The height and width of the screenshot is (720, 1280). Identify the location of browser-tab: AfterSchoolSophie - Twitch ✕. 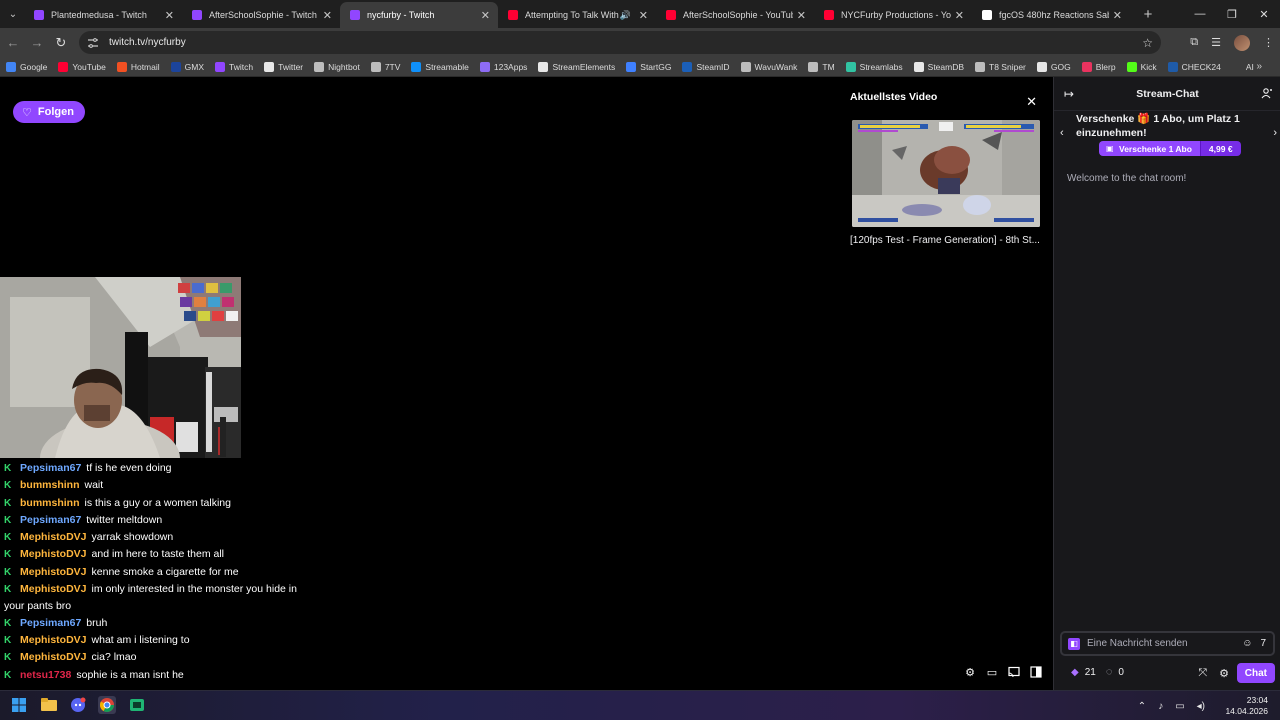
(261, 15).